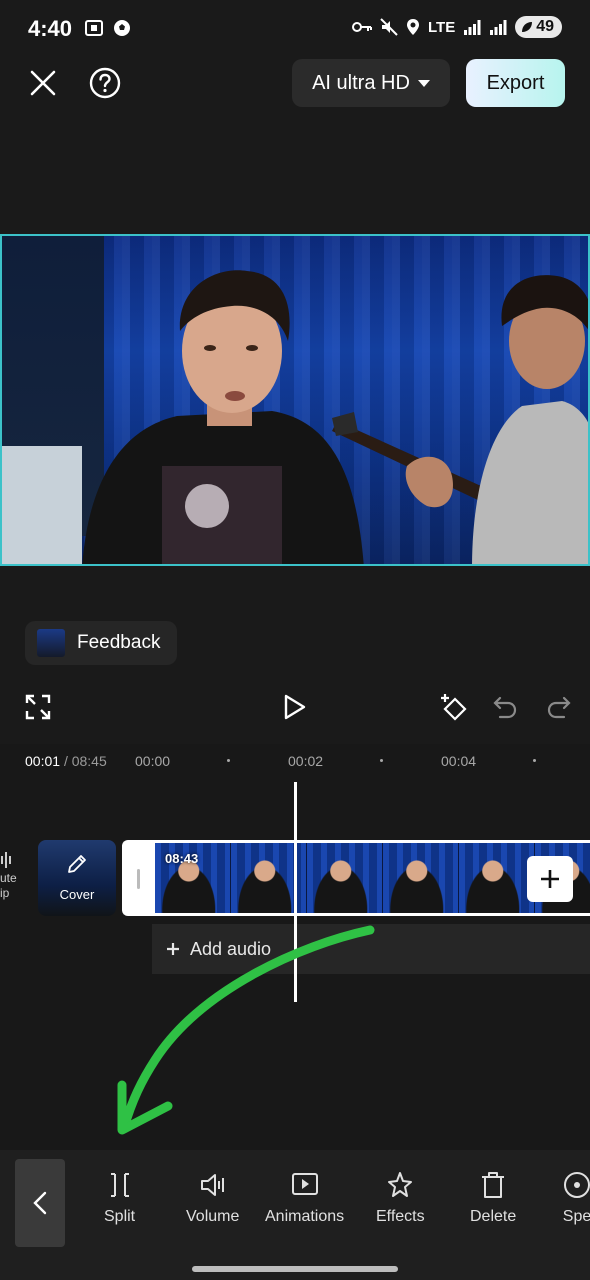 This screenshot has width=590, height=1280. I want to click on effects-label: Effects, so click(400, 1216).